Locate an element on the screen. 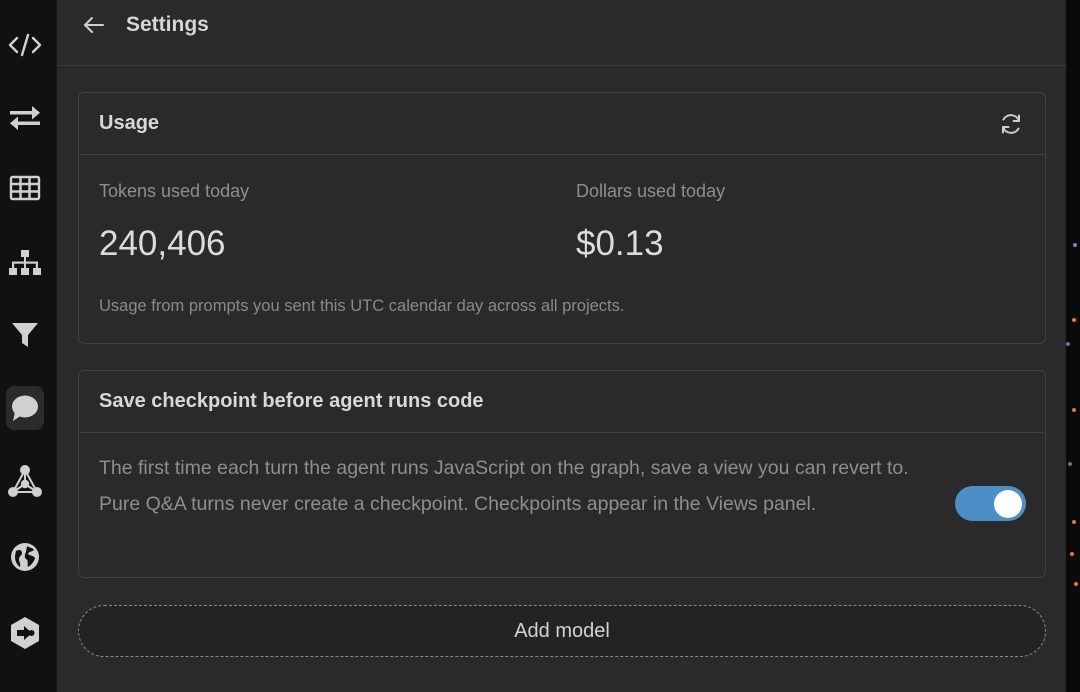 Image resolution: width=1080 pixels, height=692 pixels. plugin-icon is located at coordinates (25, 633).